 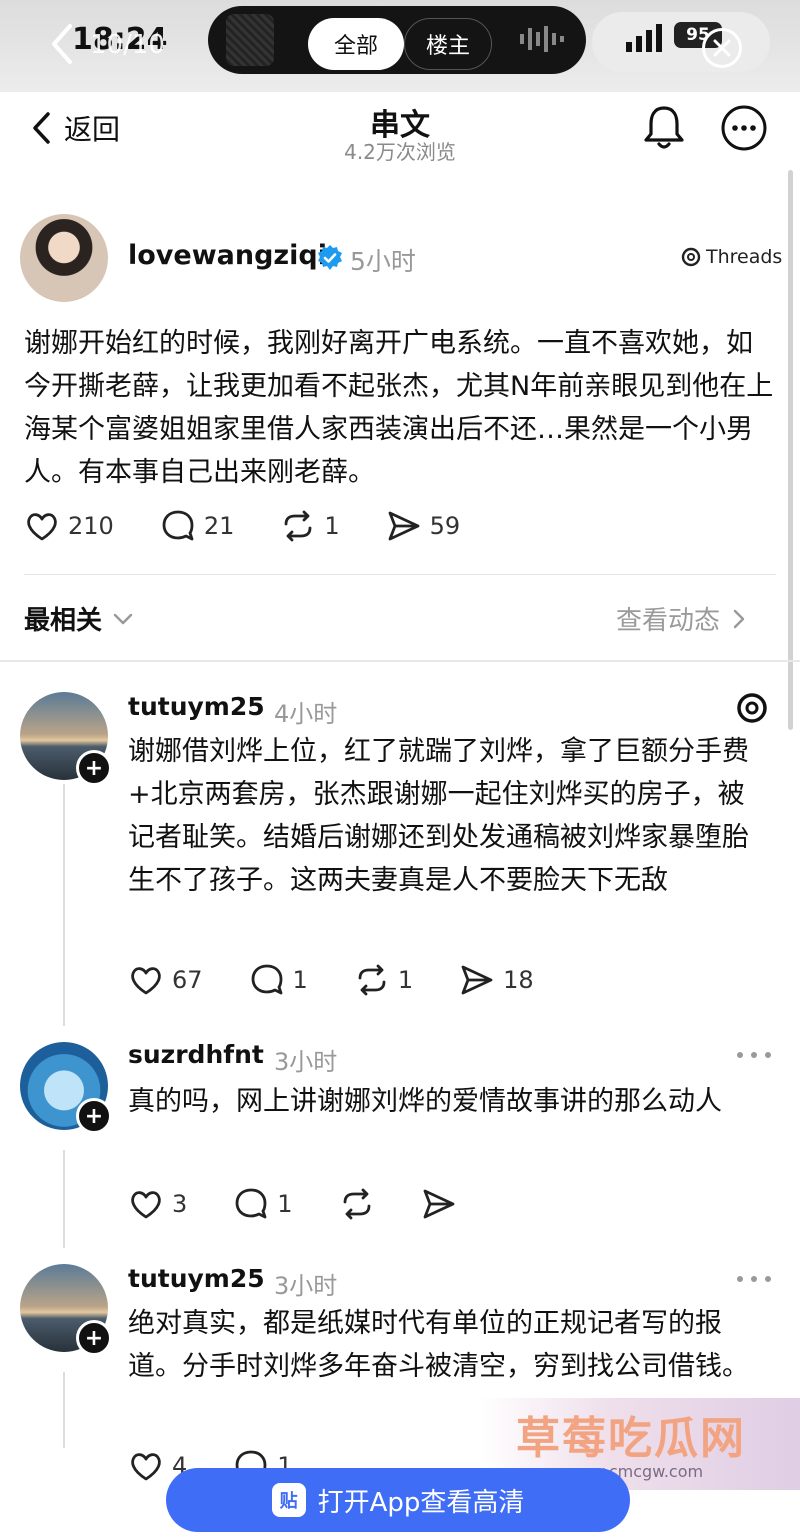 I want to click on source-tag: Threads, so click(x=731, y=257).